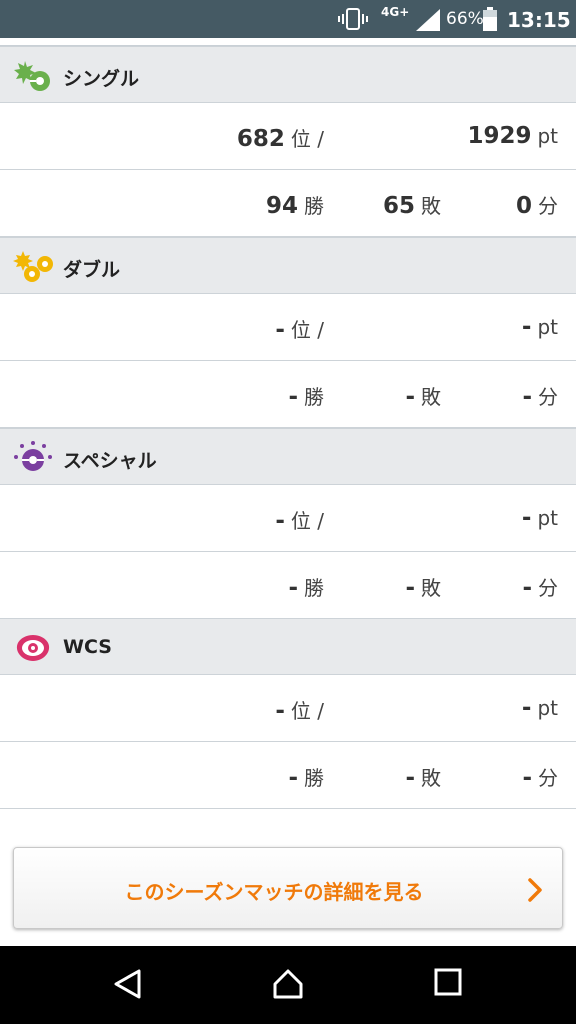 The image size is (576, 1024). Describe the element at coordinates (33, 266) in the screenshot. I see `double-battle-icon` at that location.